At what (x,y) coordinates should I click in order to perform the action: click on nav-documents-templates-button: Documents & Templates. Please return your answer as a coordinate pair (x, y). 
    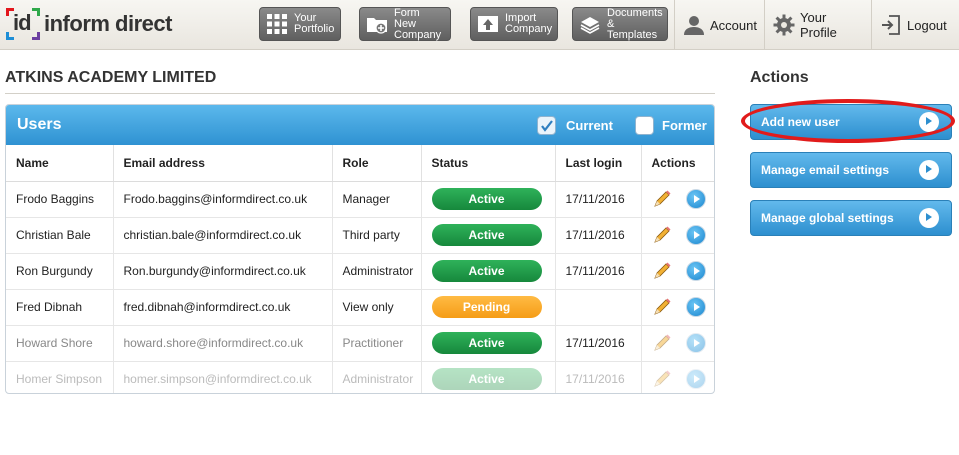
    Looking at the image, I should click on (620, 24).